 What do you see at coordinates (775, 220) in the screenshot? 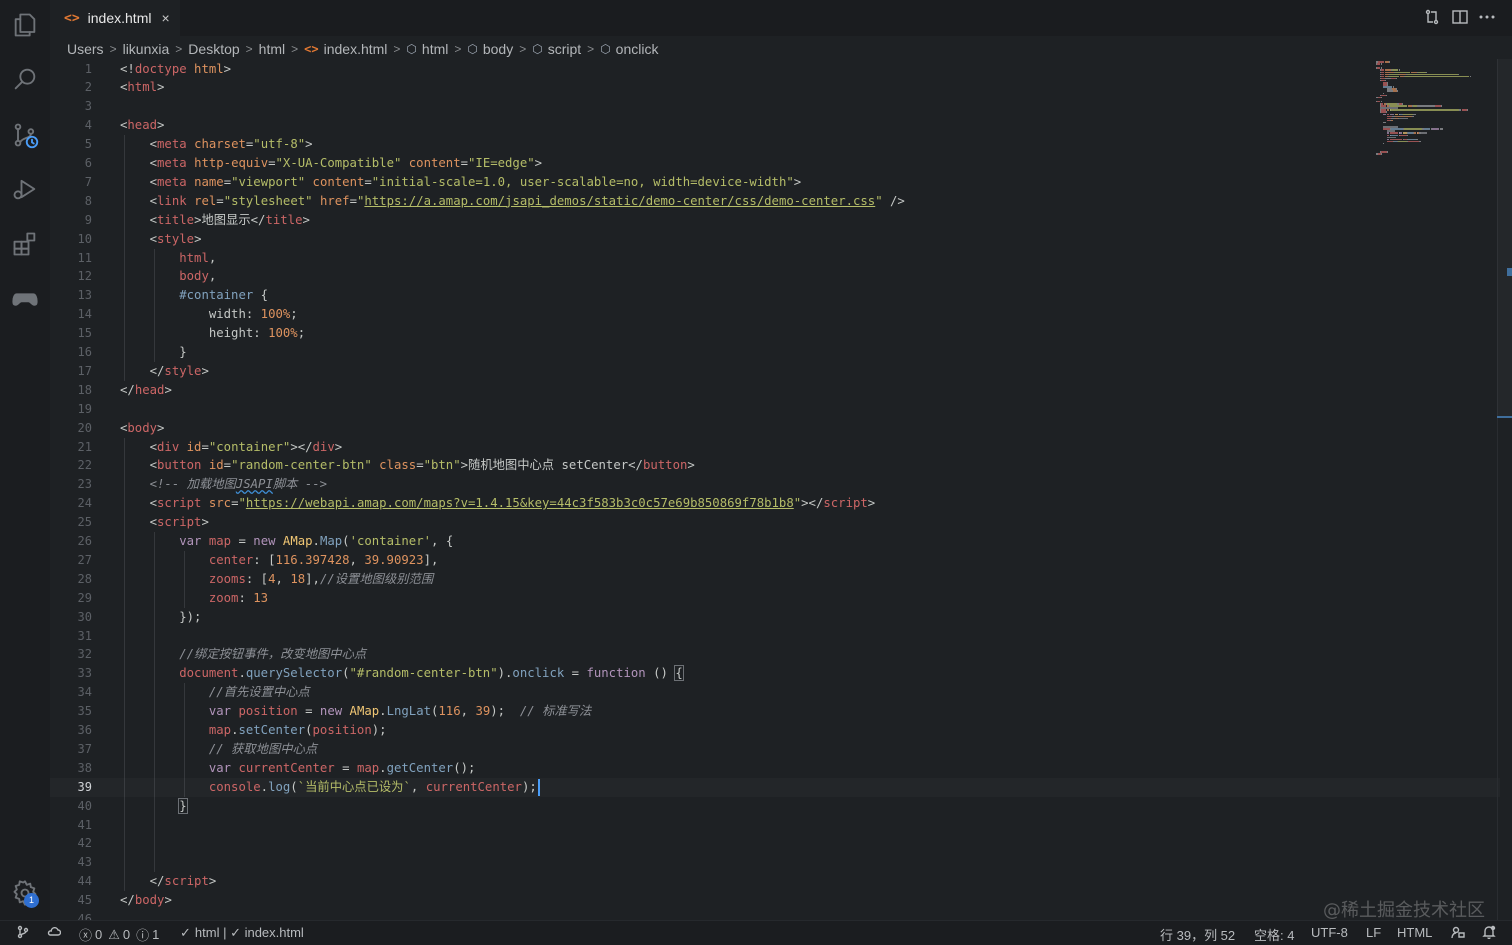
I see `code-line: 9 <title>地图显示</title>` at bounding box center [775, 220].